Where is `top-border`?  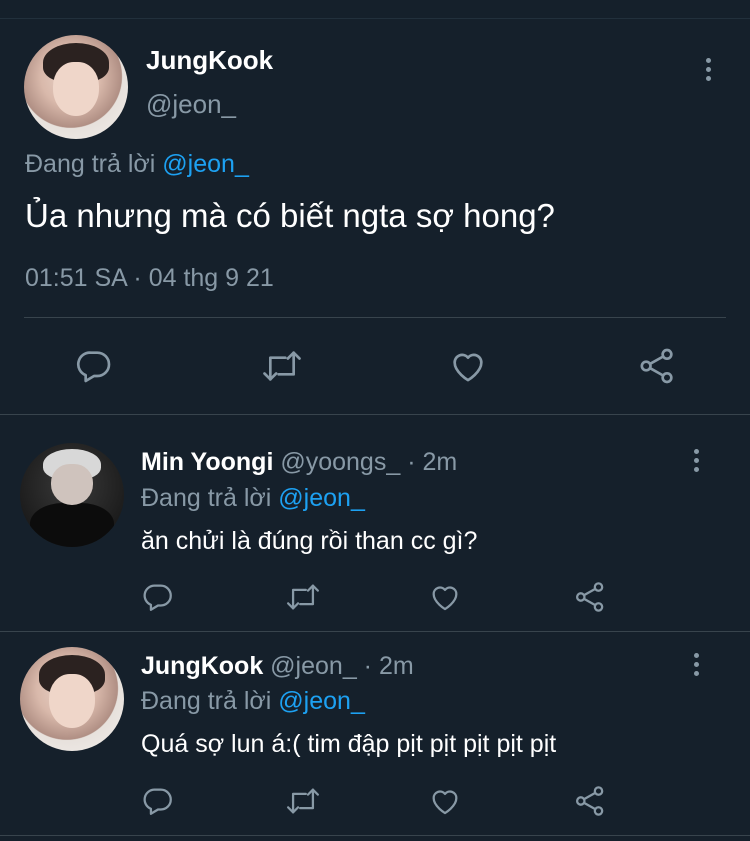 top-border is located at coordinates (375, 18).